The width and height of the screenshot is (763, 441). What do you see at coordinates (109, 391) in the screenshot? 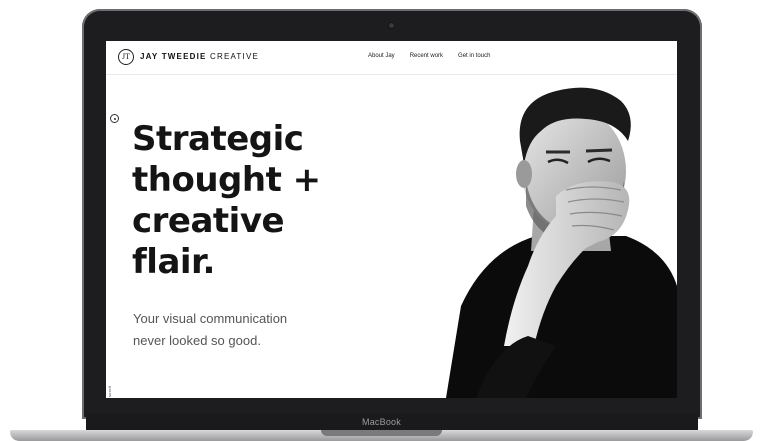
I see `side-vertical-label: scroll` at bounding box center [109, 391].